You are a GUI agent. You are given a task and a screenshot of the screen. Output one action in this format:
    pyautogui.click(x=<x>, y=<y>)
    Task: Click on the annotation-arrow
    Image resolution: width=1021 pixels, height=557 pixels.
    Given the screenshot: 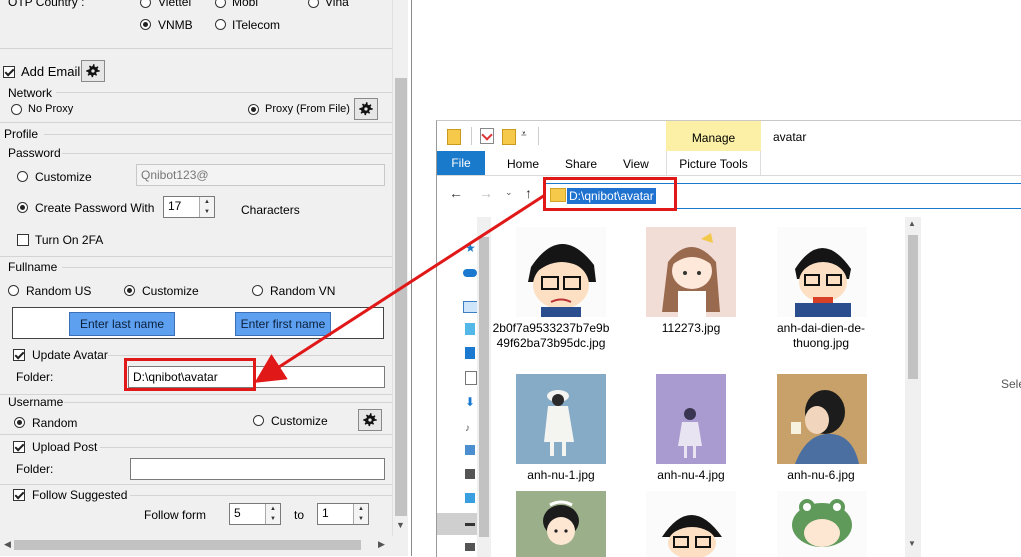 What is the action you would take?
    pyautogui.click(x=400, y=288)
    